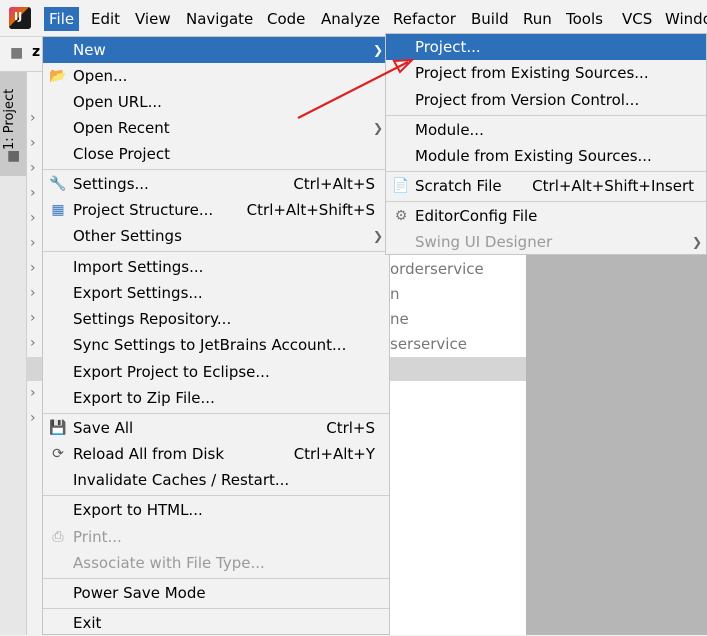 The height and width of the screenshot is (636, 707). What do you see at coordinates (153, 19) in the screenshot?
I see `menu-view: View` at bounding box center [153, 19].